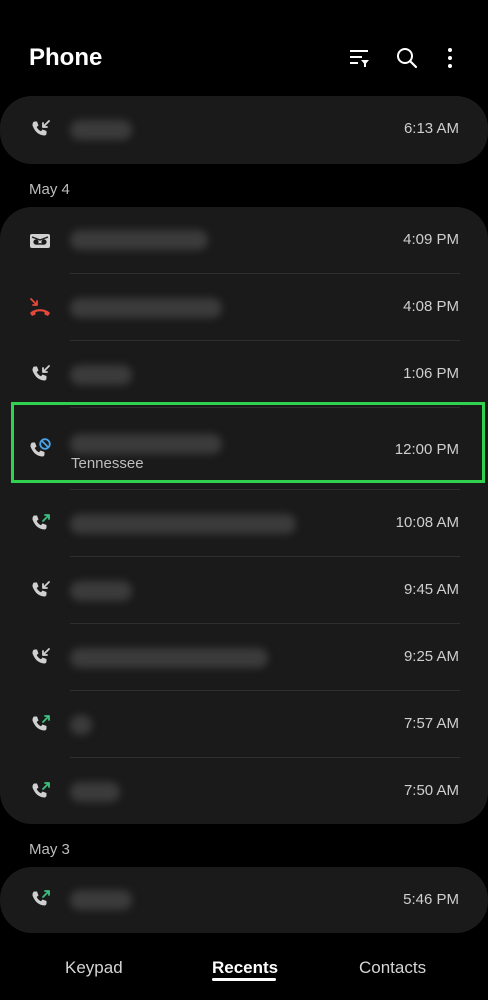 The image size is (488, 1000). What do you see at coordinates (359, 58) in the screenshot?
I see `filter-icon` at bounding box center [359, 58].